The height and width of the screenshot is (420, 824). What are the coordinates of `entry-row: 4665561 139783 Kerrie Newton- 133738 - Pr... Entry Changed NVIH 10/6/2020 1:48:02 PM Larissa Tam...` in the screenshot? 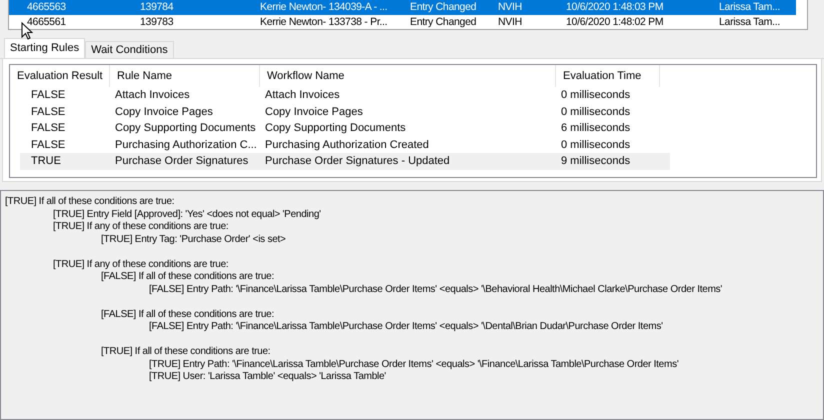 It's located at (402, 22).